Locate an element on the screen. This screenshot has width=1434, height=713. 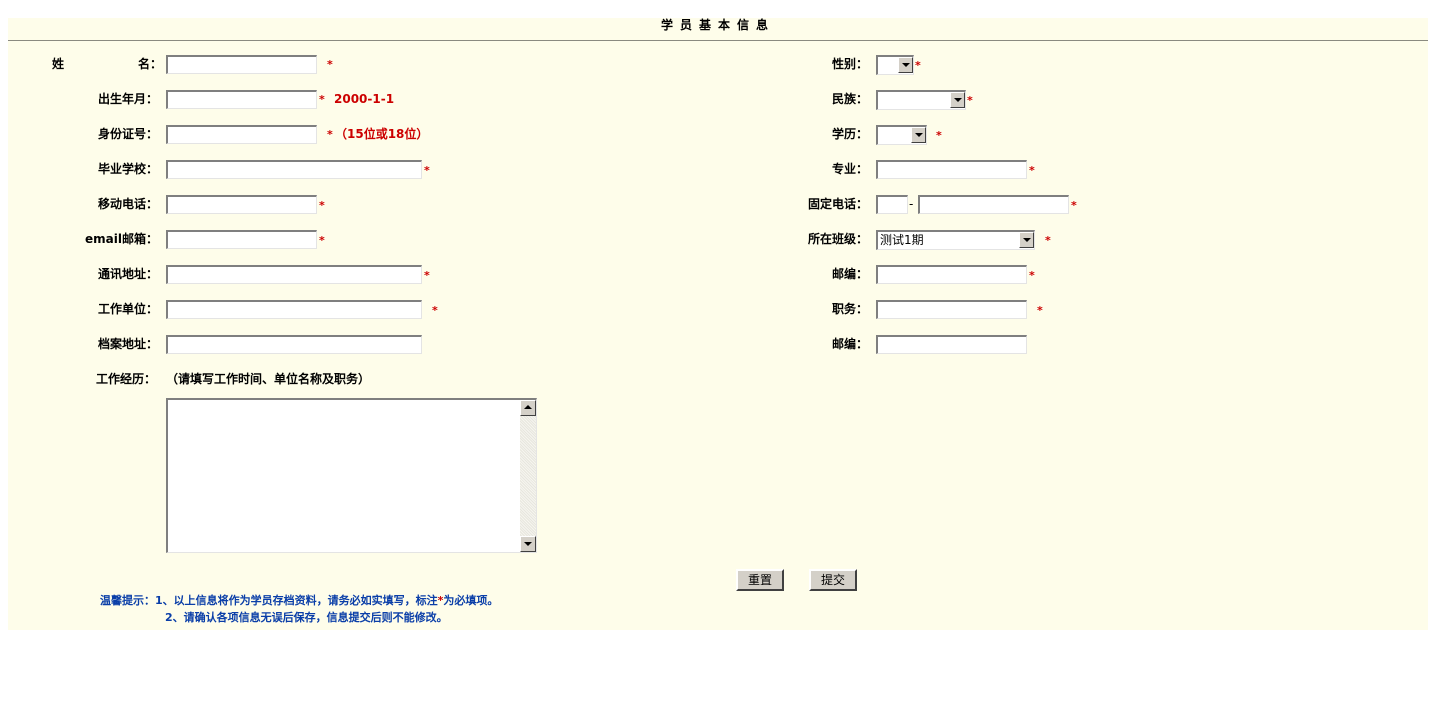
ethnicity-label: 民族： is located at coordinates (849, 99).